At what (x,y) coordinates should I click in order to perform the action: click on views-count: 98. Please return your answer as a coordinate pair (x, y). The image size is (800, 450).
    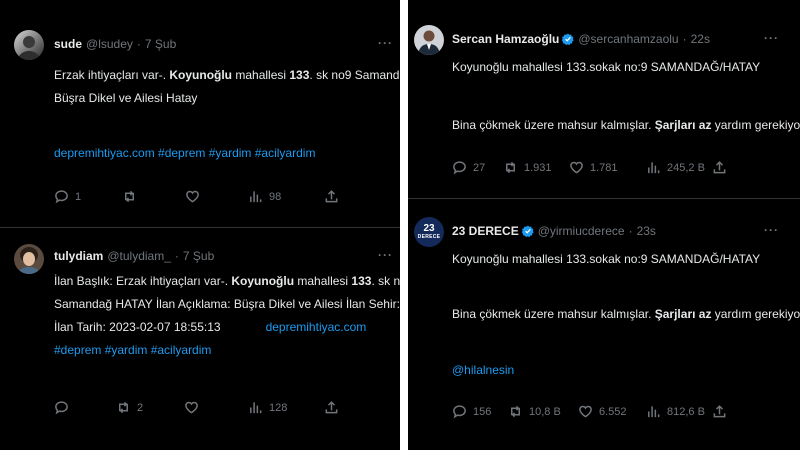
    Looking at the image, I should click on (275, 196).